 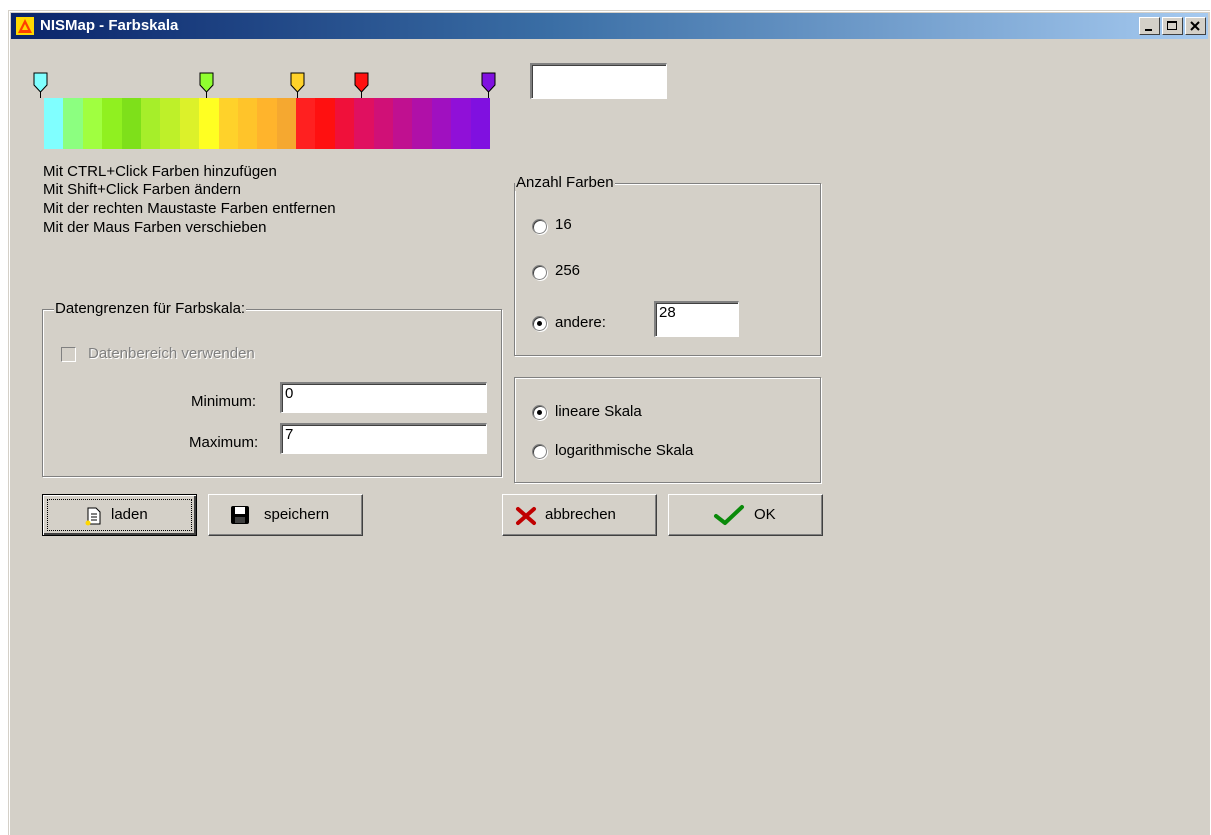 I want to click on close-button, so click(x=1195, y=26).